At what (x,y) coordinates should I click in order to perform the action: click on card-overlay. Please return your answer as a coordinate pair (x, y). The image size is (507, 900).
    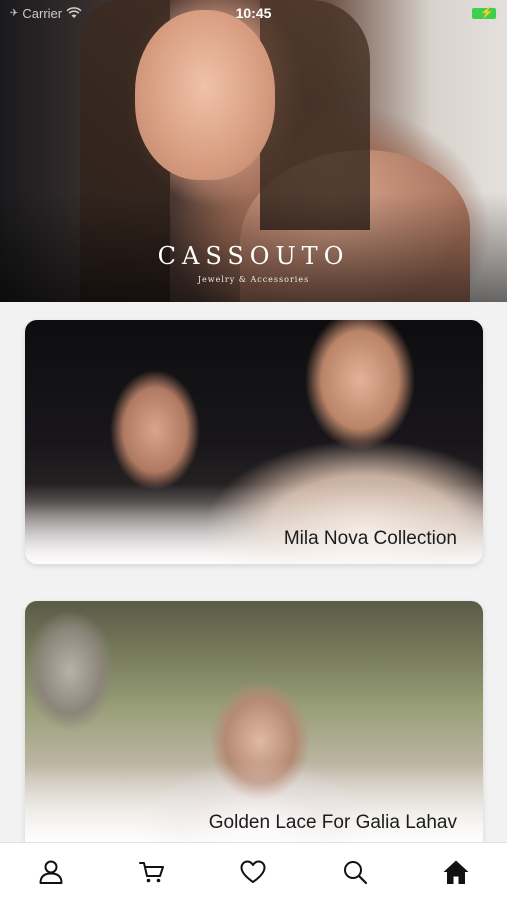
    Looking at the image, I should click on (254, 524).